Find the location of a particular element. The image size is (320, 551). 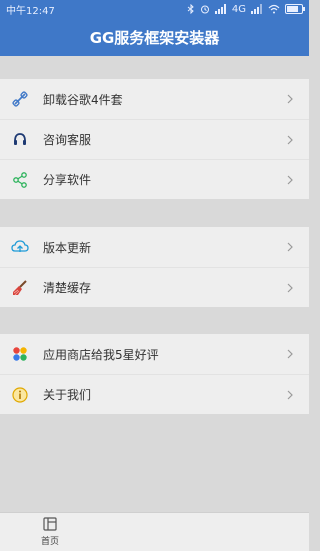

bluetooth-icon is located at coordinates (190, 9).